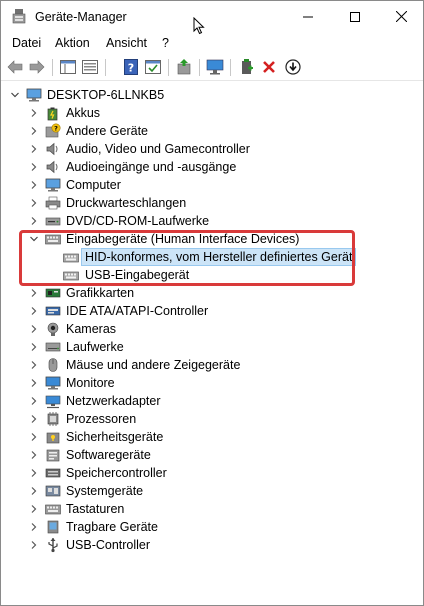 The height and width of the screenshot is (606, 424). I want to click on show-hide-tree-button, so click(68, 67).